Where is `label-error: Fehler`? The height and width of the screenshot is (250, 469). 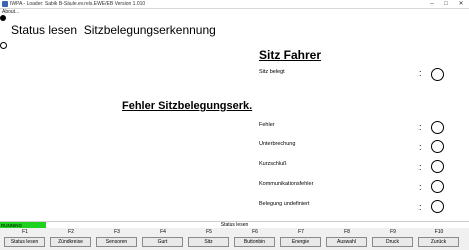 label-error: Fehler is located at coordinates (267, 125).